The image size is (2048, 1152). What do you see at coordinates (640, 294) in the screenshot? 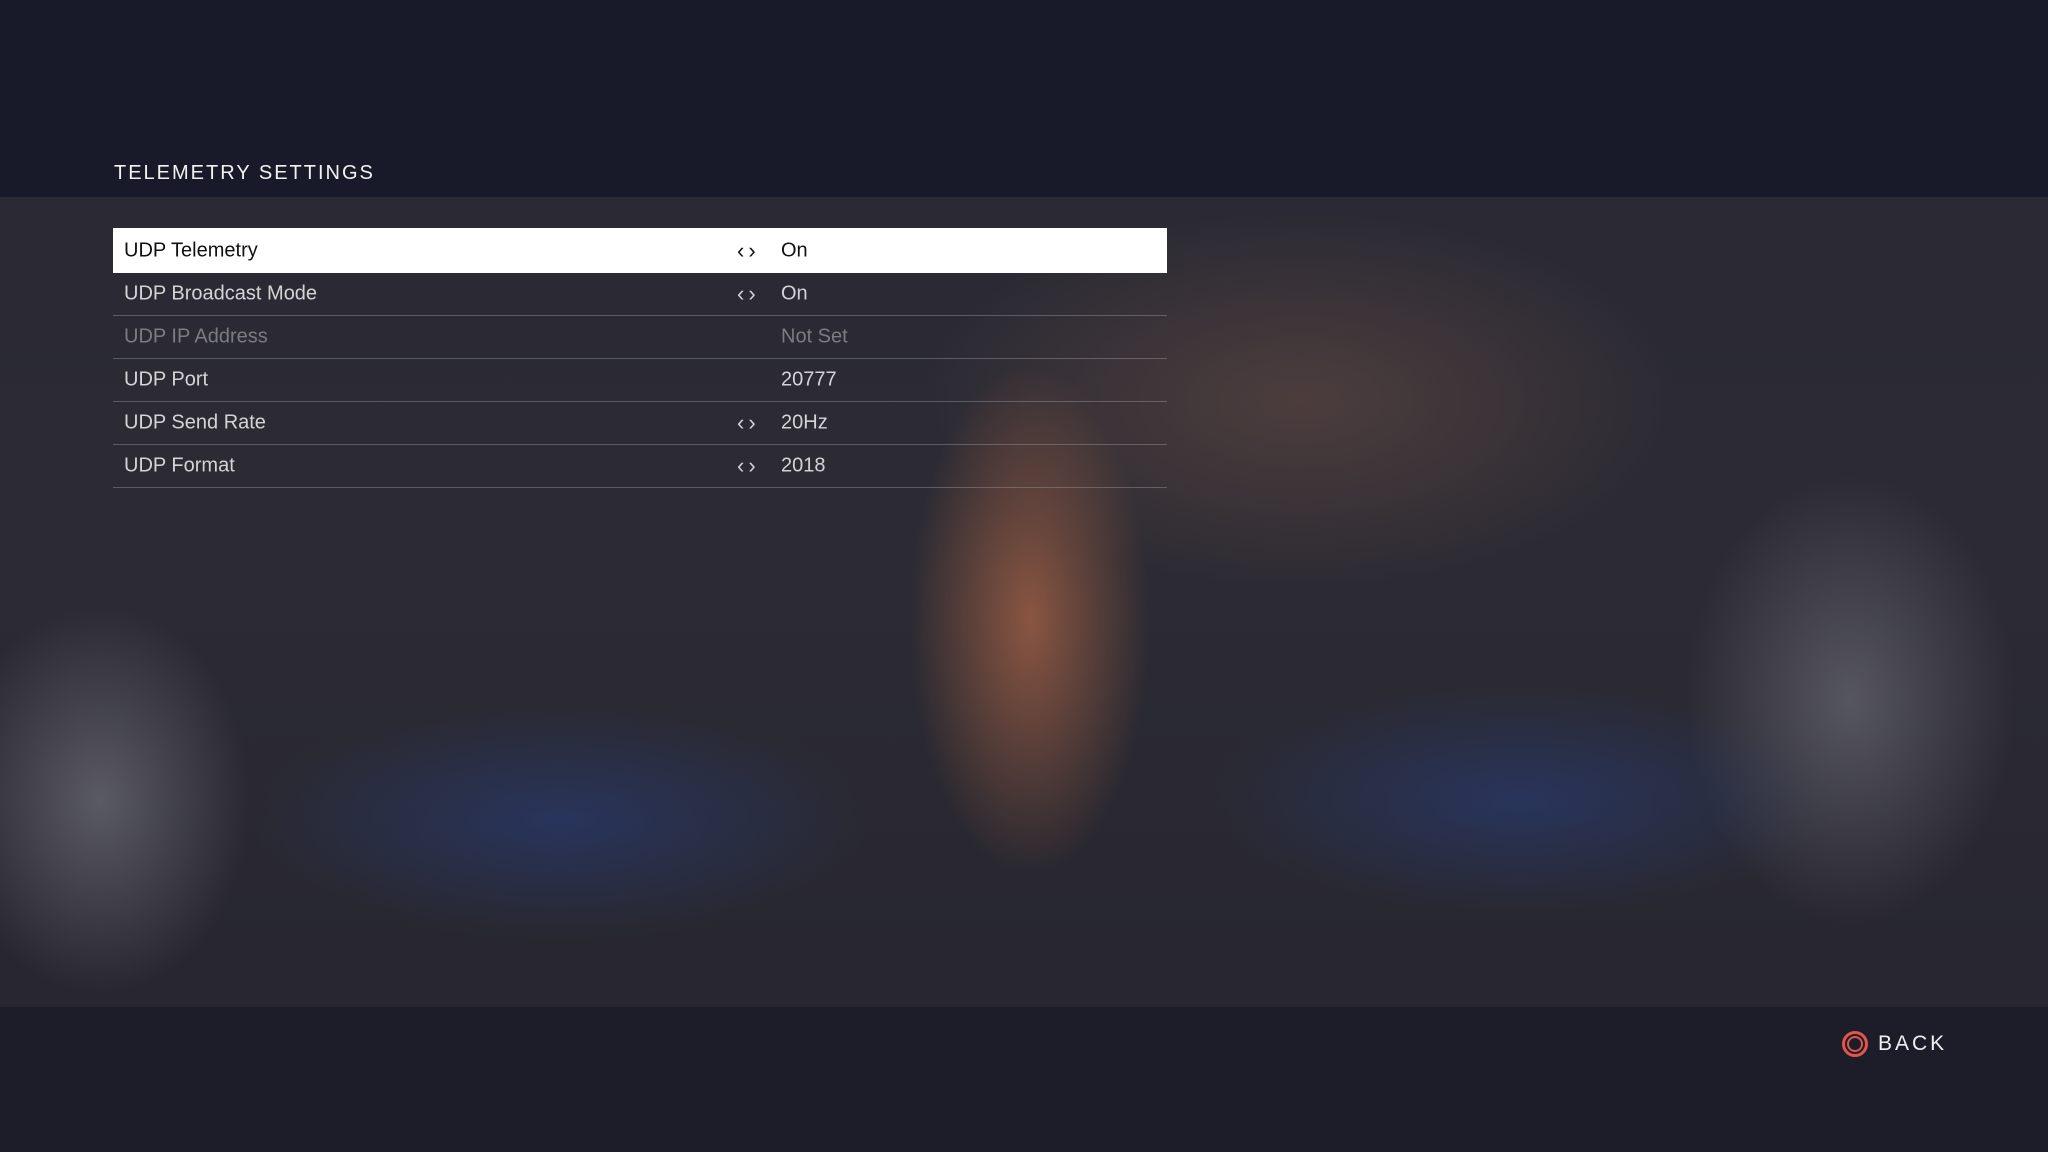
I see `setting-udp-broadcast-mode: UDP Broadcast Mode ‹› On` at bounding box center [640, 294].